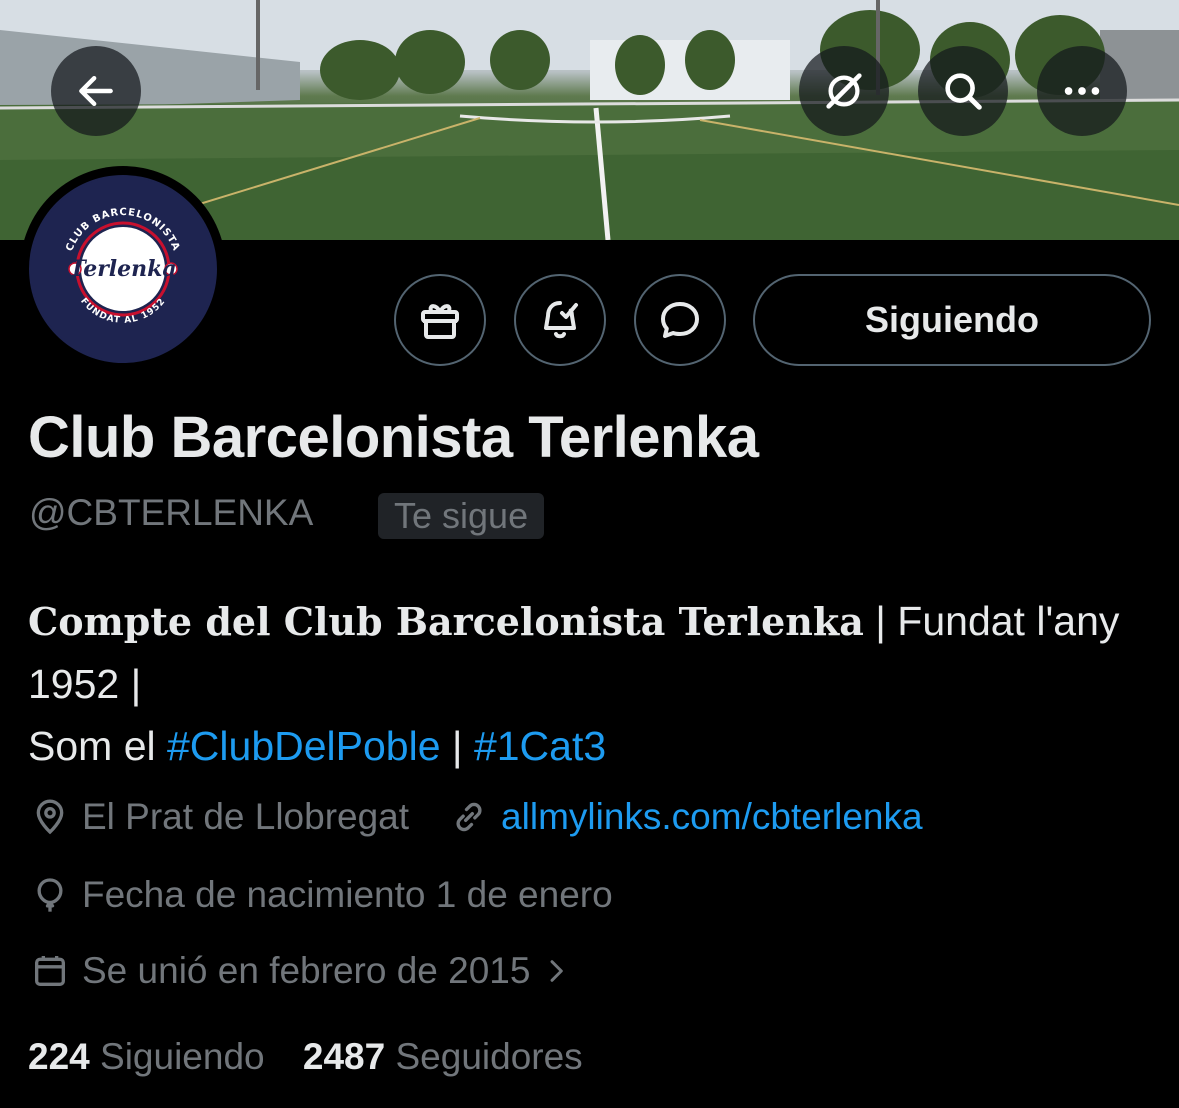 The height and width of the screenshot is (1108, 1179). What do you see at coordinates (952, 320) in the screenshot?
I see `following-button: Siguiendo` at bounding box center [952, 320].